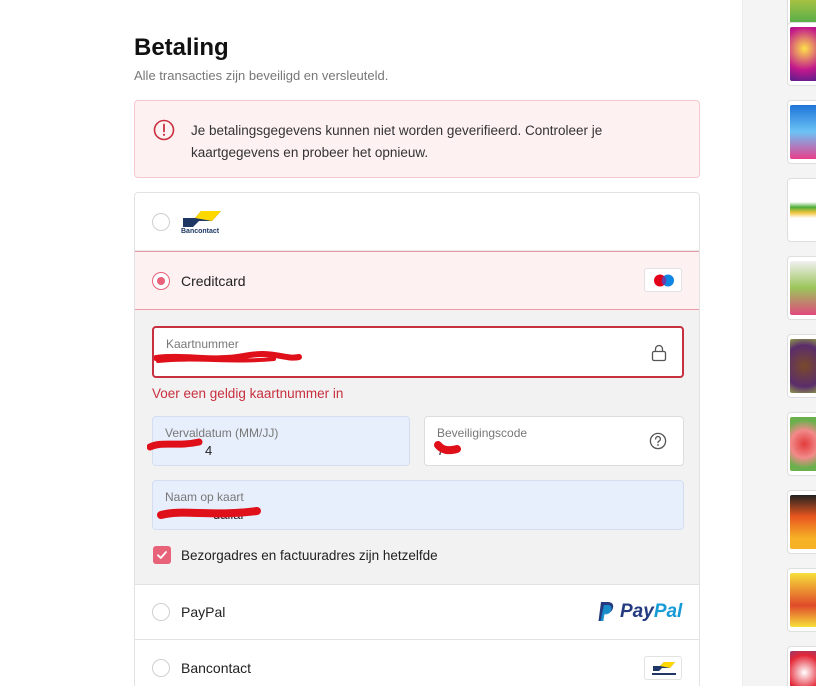 The image size is (816, 686). What do you see at coordinates (482, 433) in the screenshot?
I see `cvc-label: Beveiligingscode` at bounding box center [482, 433].